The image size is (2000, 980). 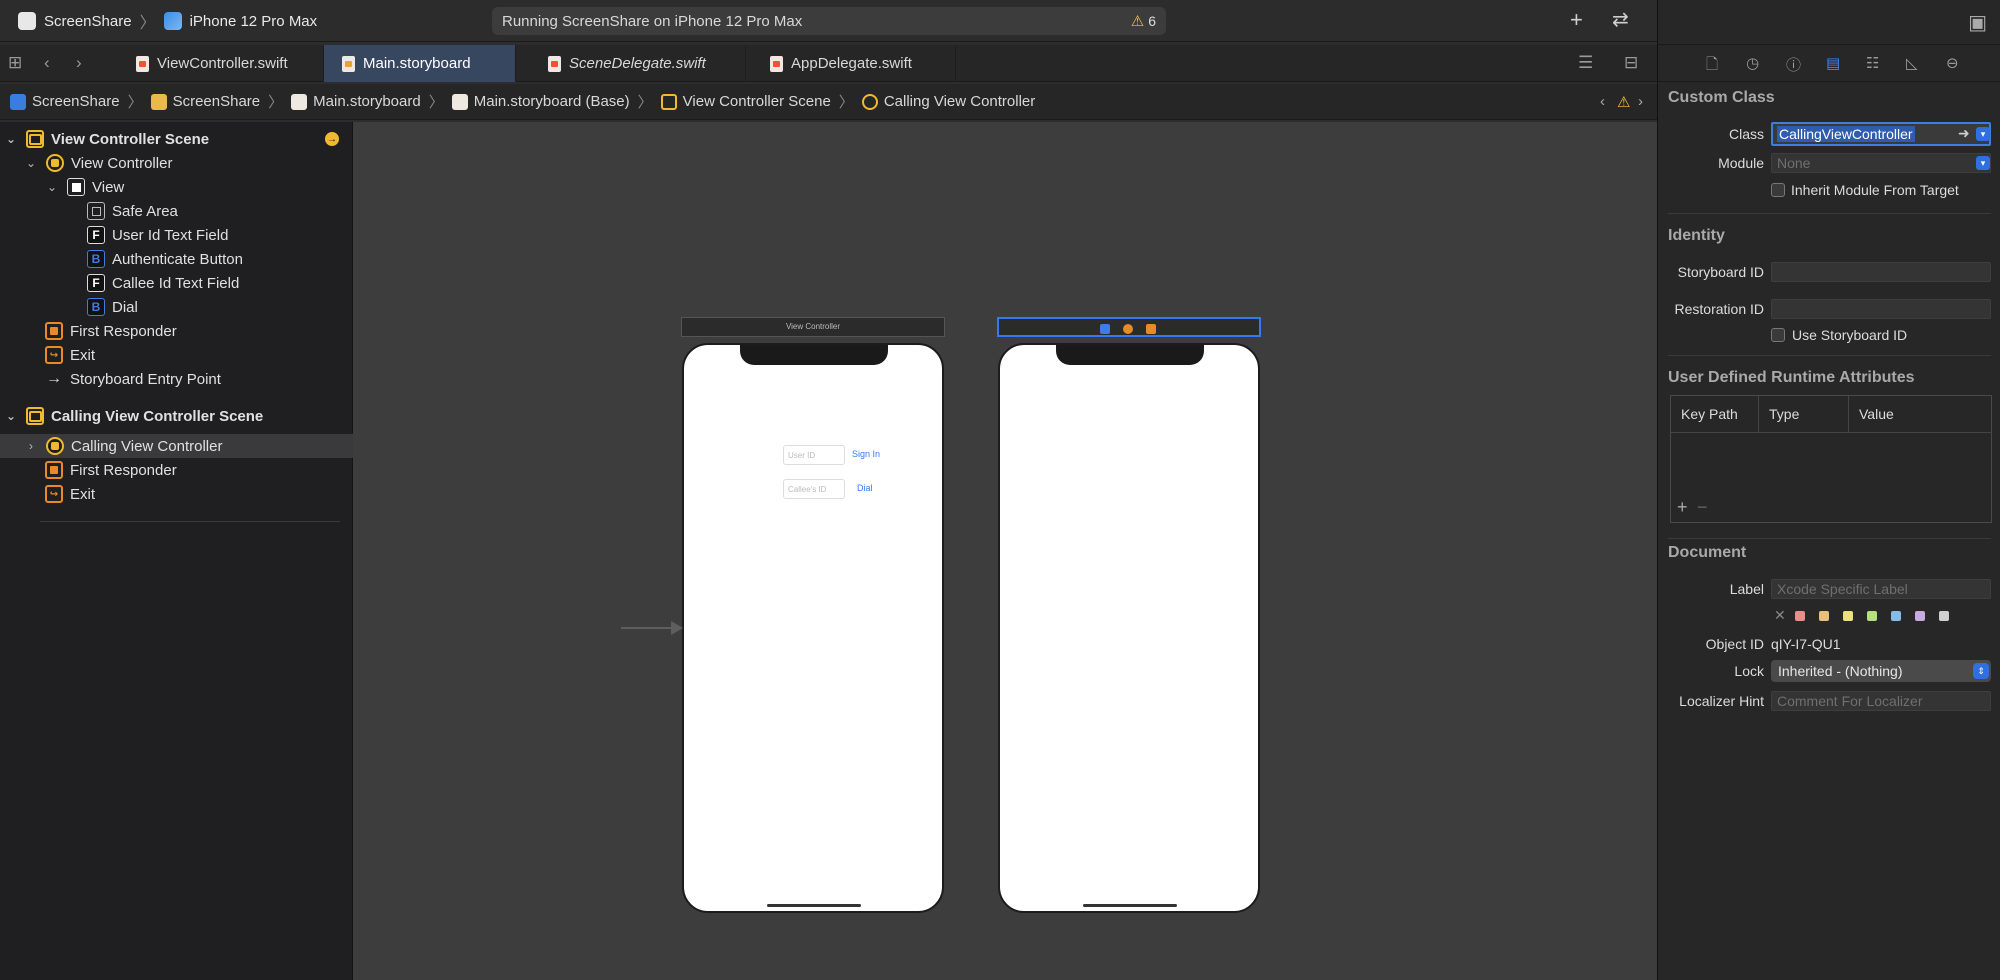 What do you see at coordinates (130, 139) in the screenshot?
I see `outline-label: View Controller Scene` at bounding box center [130, 139].